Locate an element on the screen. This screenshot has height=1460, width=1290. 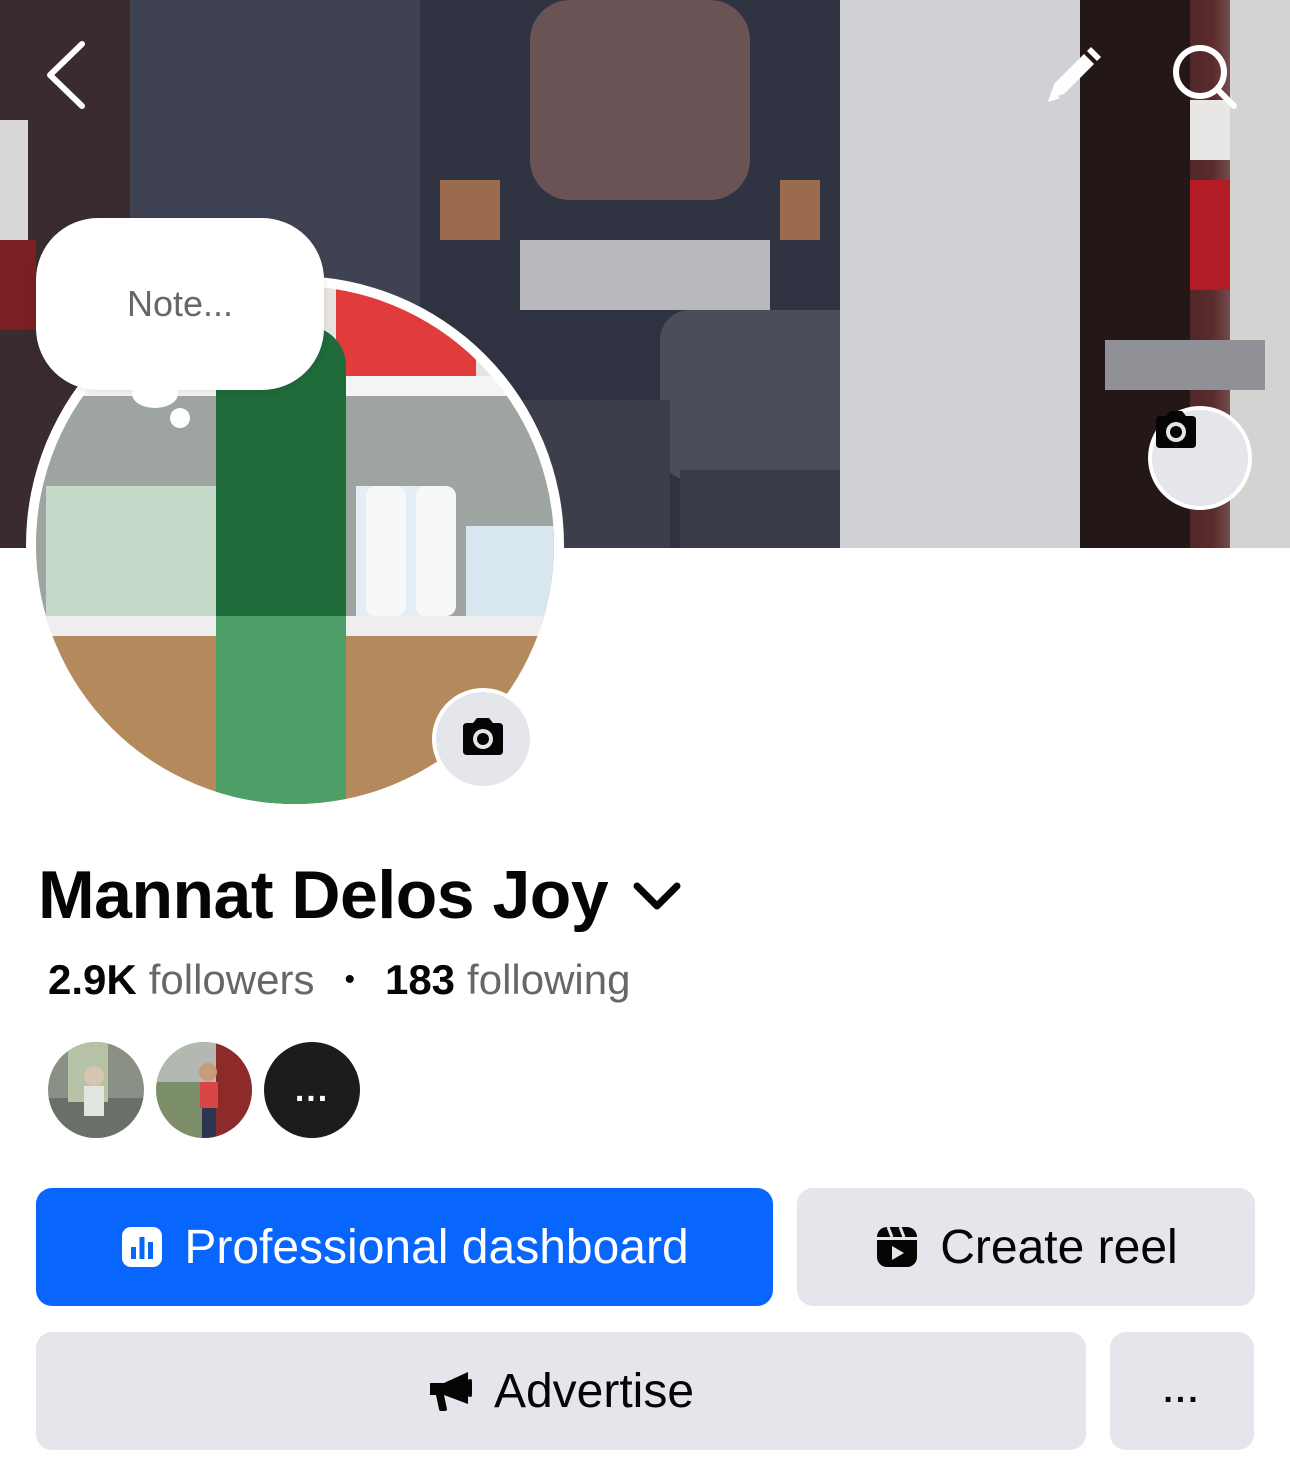
professional-dashboard-label: Professional dashboard is located at coordinates (436, 1247).